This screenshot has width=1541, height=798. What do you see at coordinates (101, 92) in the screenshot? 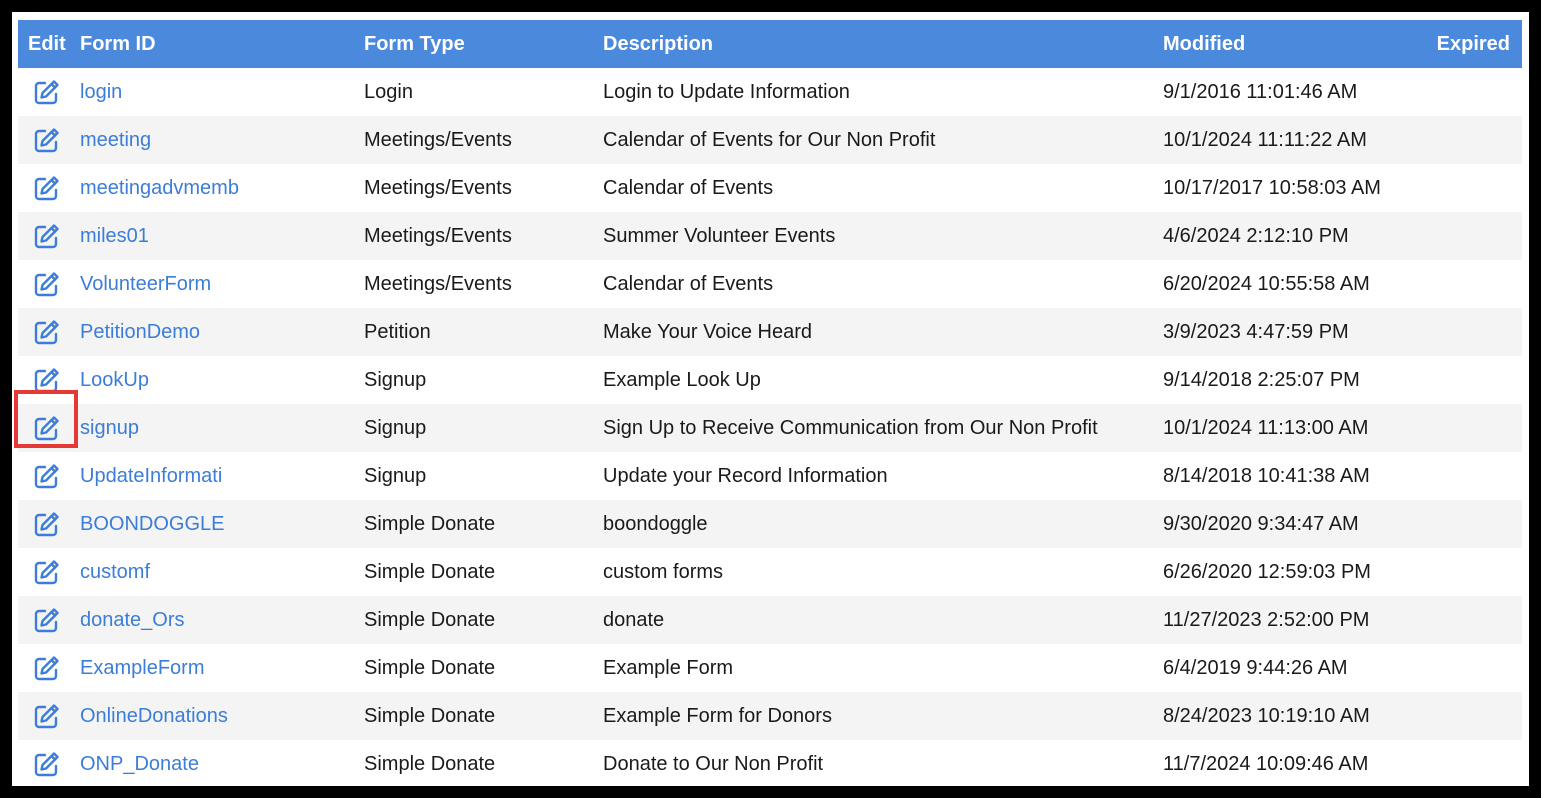
I see `form-id-link: login` at bounding box center [101, 92].